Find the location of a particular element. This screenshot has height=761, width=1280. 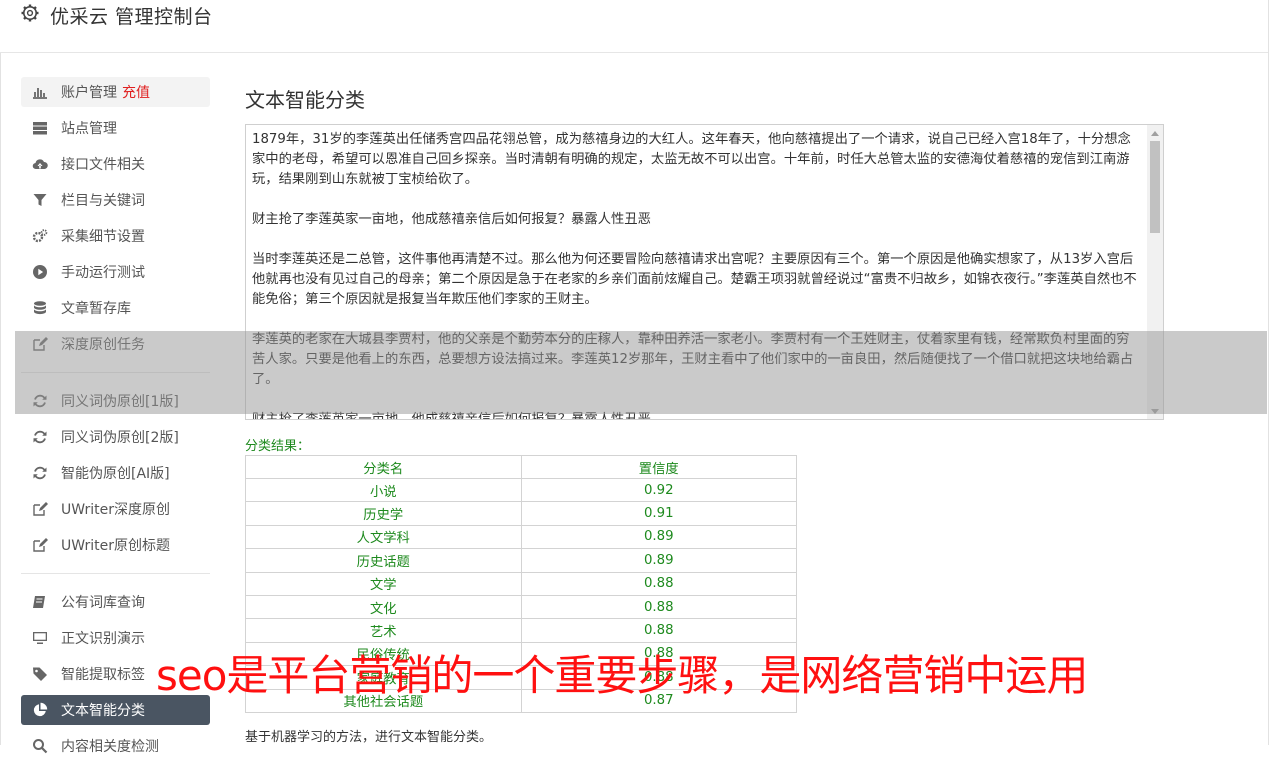

sidebar-item-uwriter-title: UWriter原创标题 is located at coordinates (115, 545).